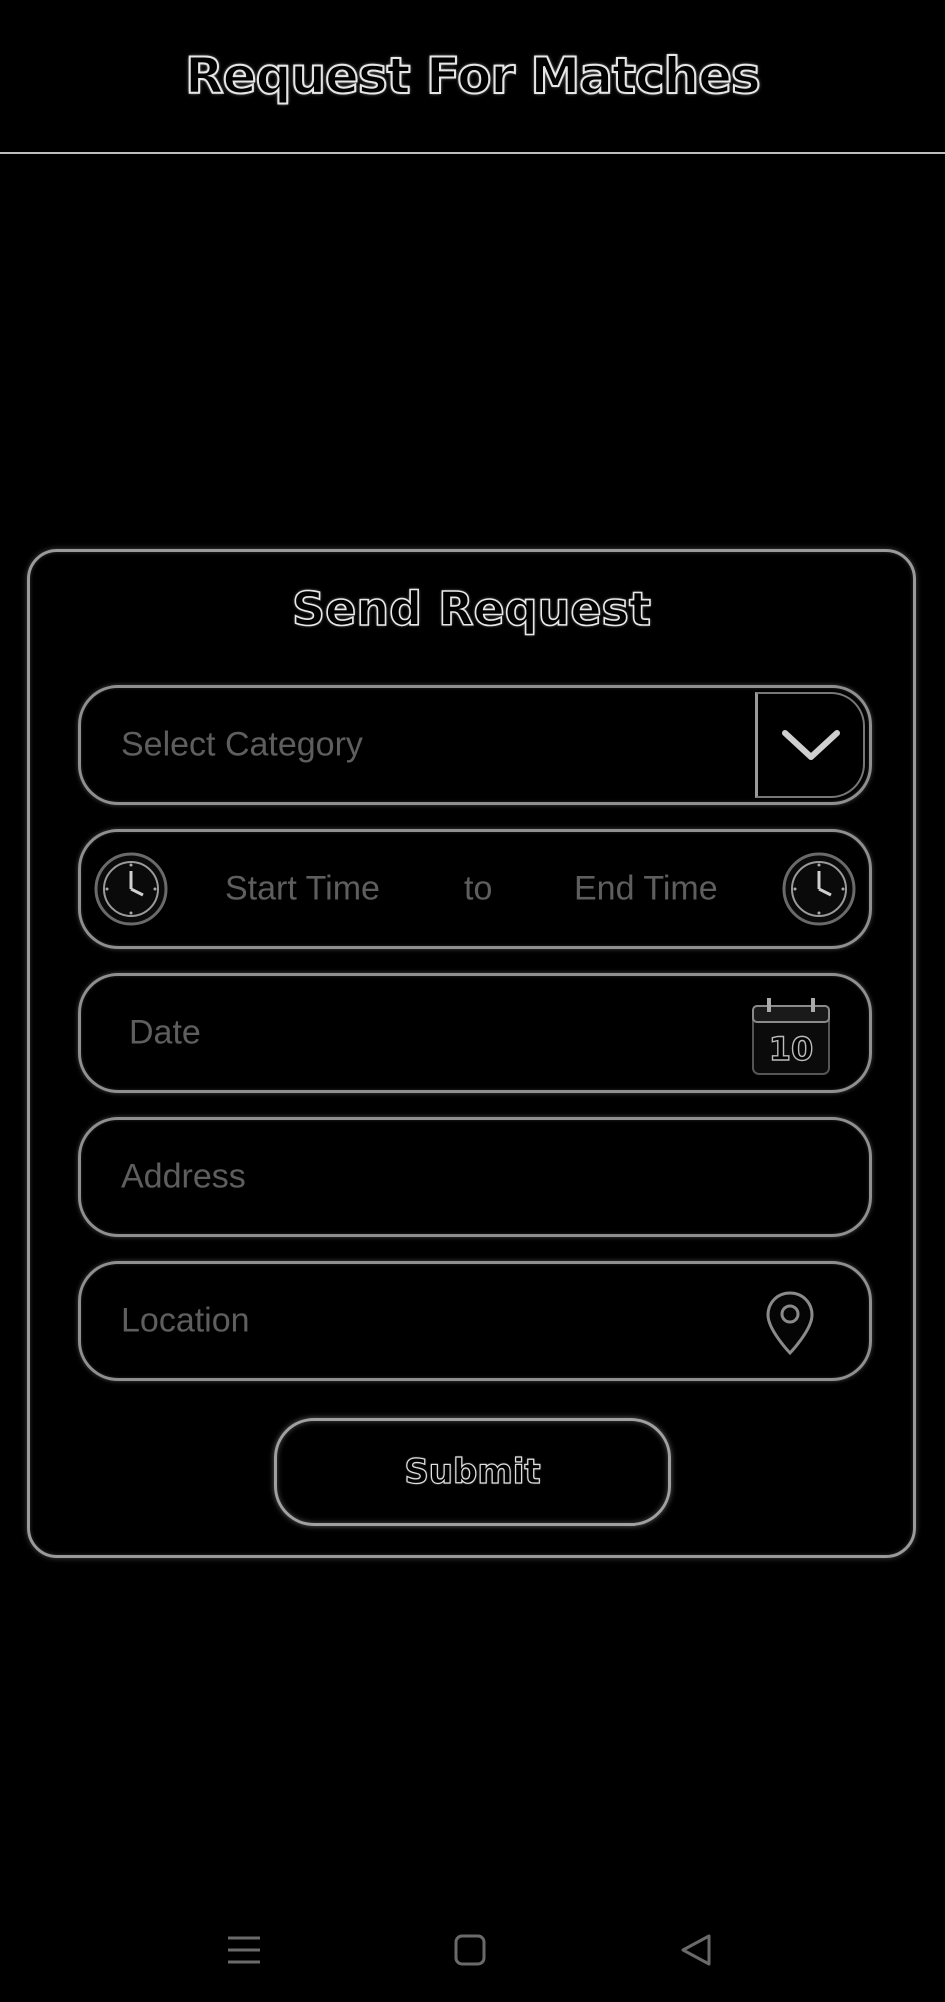 The height and width of the screenshot is (2002, 945). What do you see at coordinates (790, 1323) in the screenshot?
I see `map-pin-icon` at bounding box center [790, 1323].